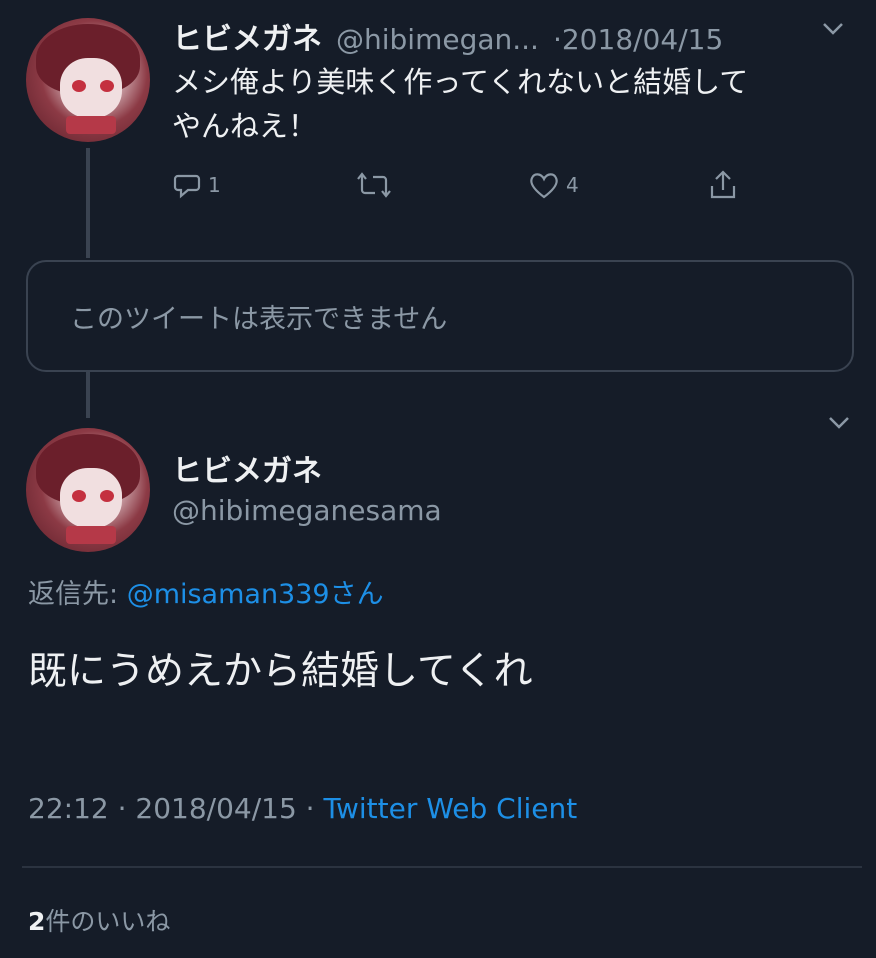 This screenshot has height=958, width=876. Describe the element at coordinates (77, 594) in the screenshot. I see `reply-to-prefix: 返信先:` at that location.